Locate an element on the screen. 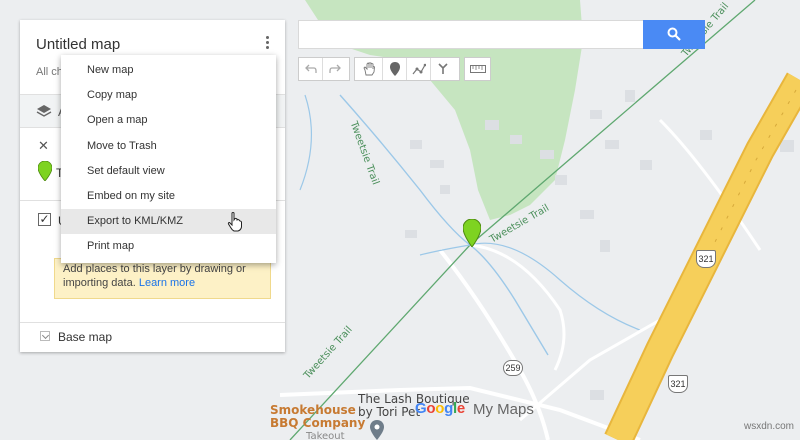 This screenshot has width=800, height=440. menu-item-new-map: New map is located at coordinates (168, 70).